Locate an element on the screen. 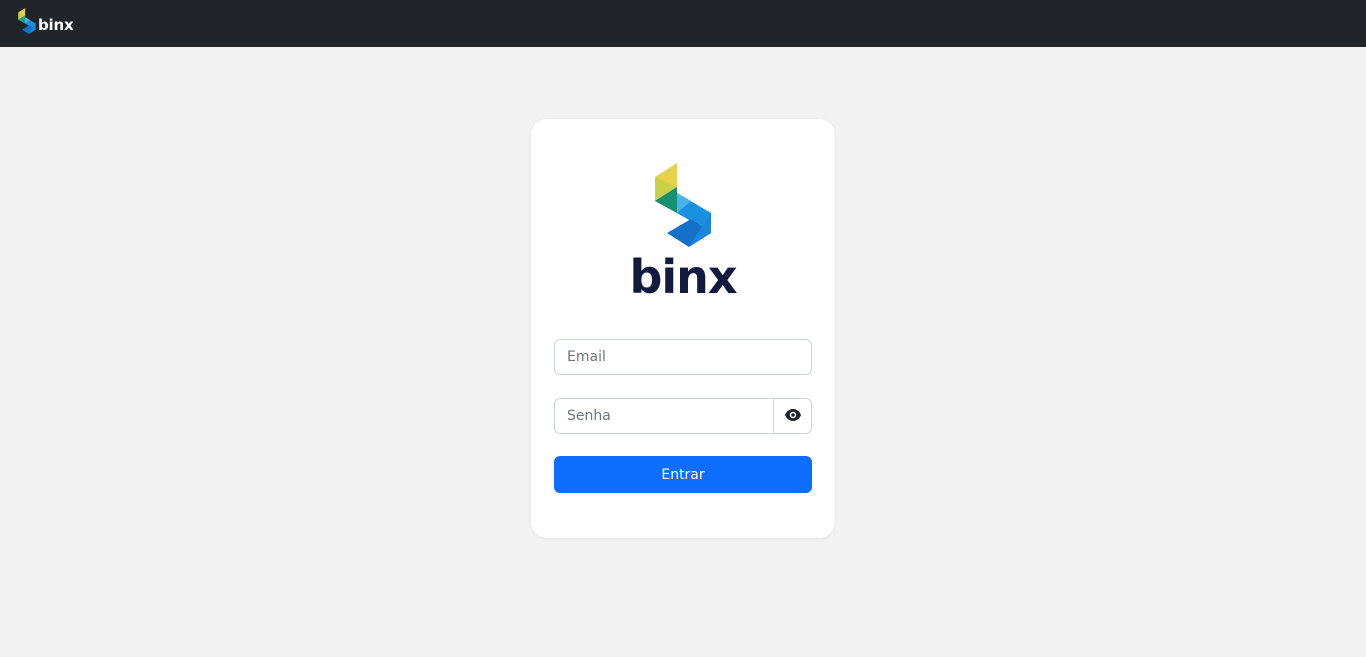  toggle-password-button is located at coordinates (793, 416).